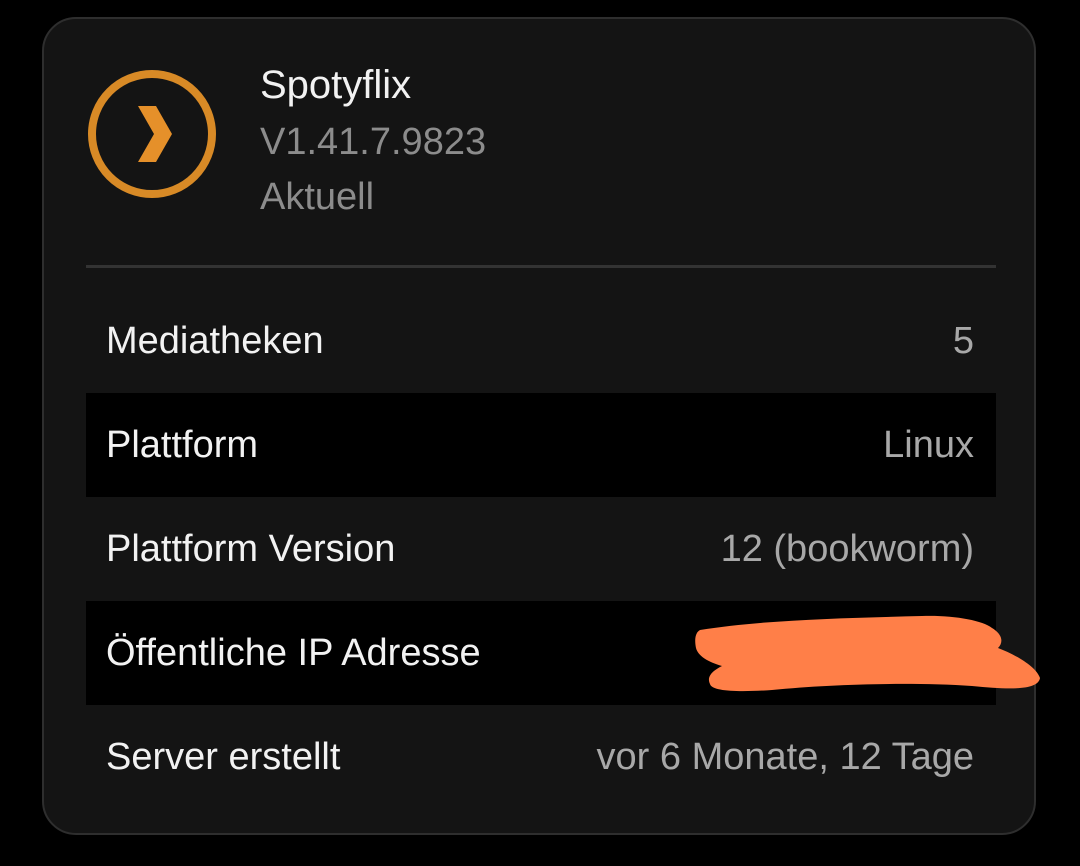  Describe the element at coordinates (251, 548) in the screenshot. I see `info-row-label: Plattform Version` at that location.